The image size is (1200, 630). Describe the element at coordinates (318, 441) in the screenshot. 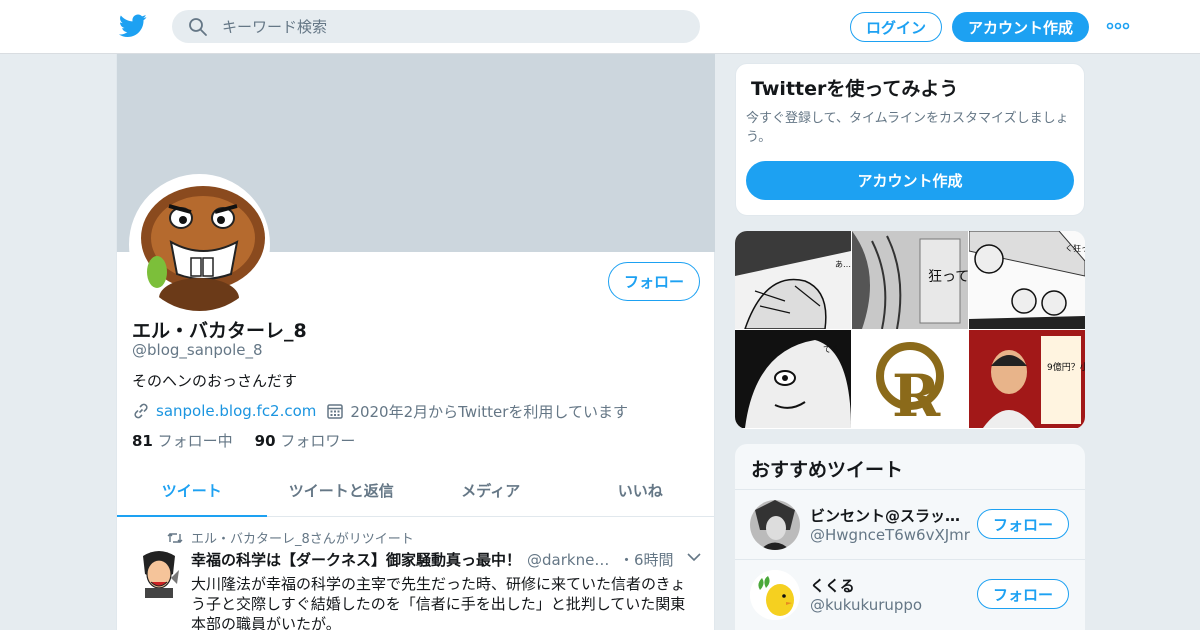

I see `followers-label: フォロワー` at that location.